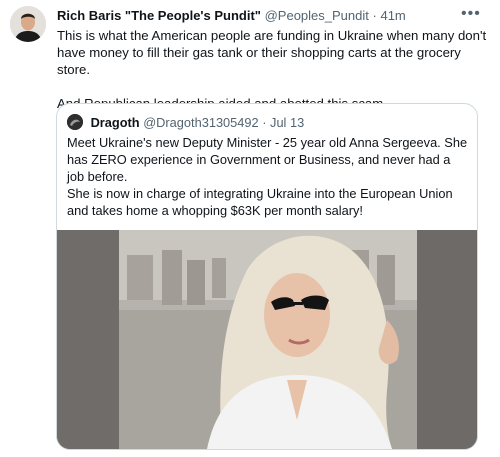 The width and height of the screenshot is (500, 457). What do you see at coordinates (317, 15) in the screenshot?
I see `author-handle: @Peoples_Pundit` at bounding box center [317, 15].